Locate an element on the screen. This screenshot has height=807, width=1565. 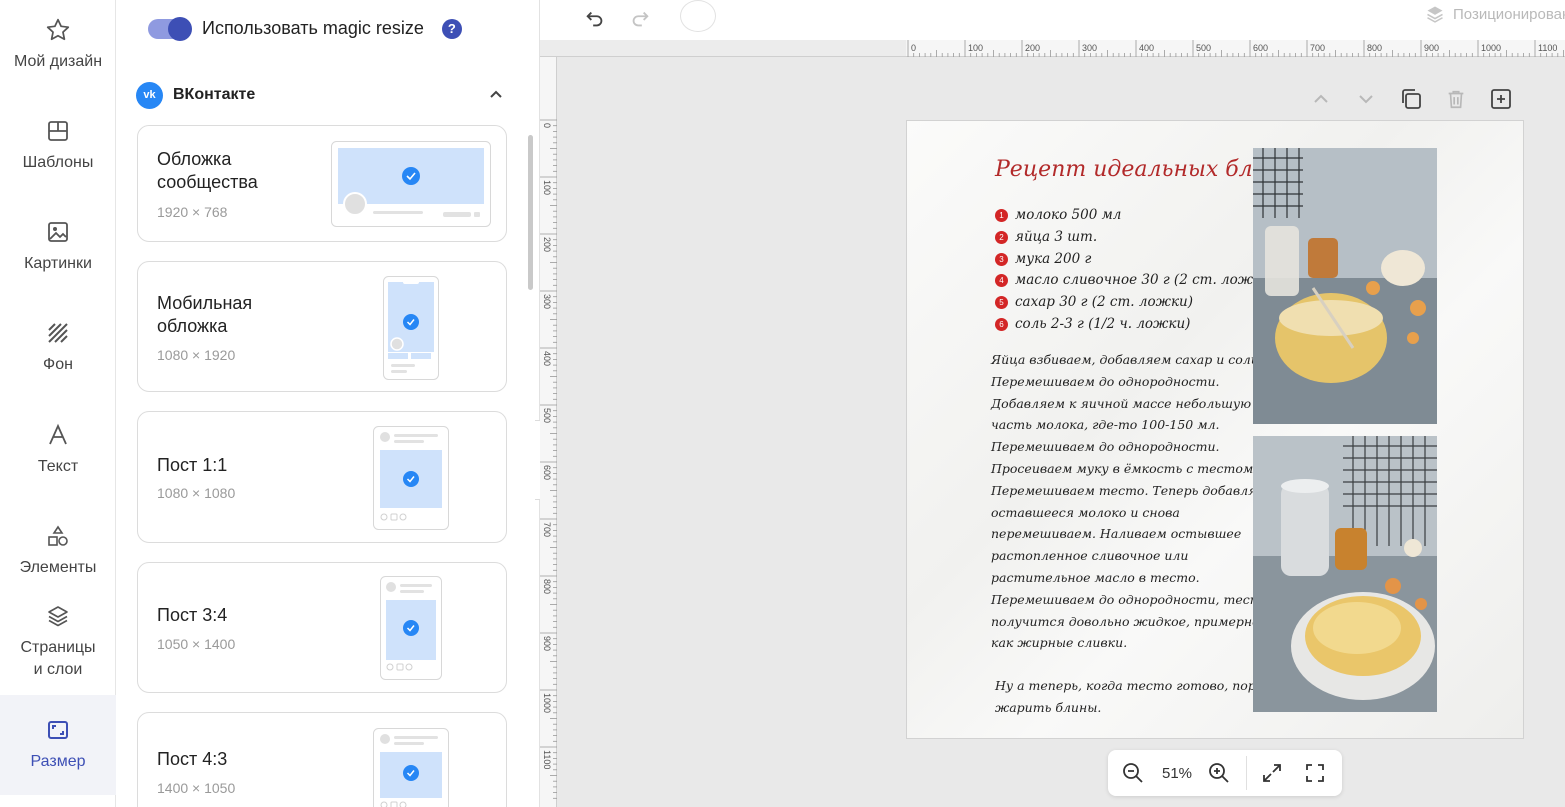
ingredient-item: 2 яйца 3 шт. is located at coordinates (1046, 237).